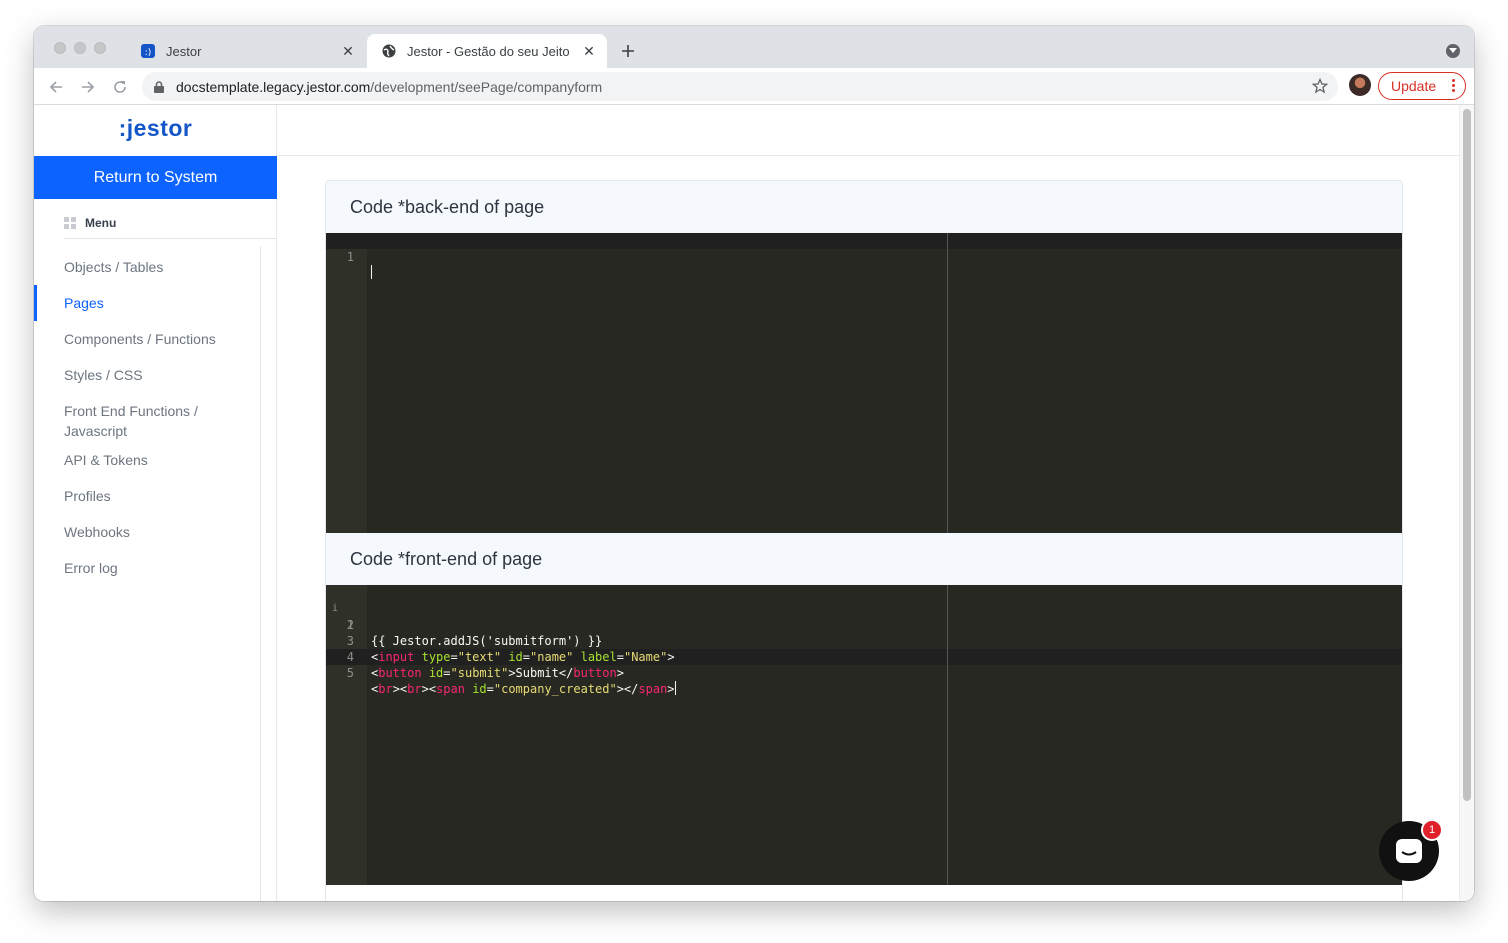  Describe the element at coordinates (82, 532) in the screenshot. I see `sidebar-item-webhooks: Webhooks` at that location.